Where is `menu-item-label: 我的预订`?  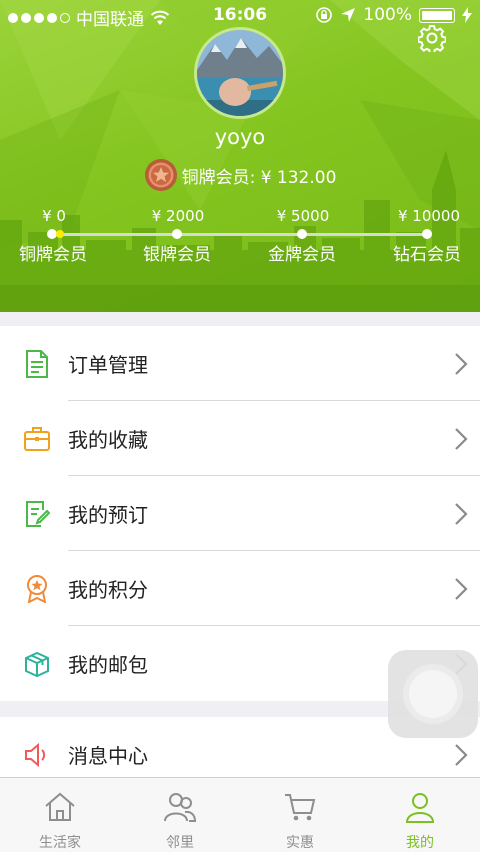 menu-item-label: 我的预订 is located at coordinates (108, 515).